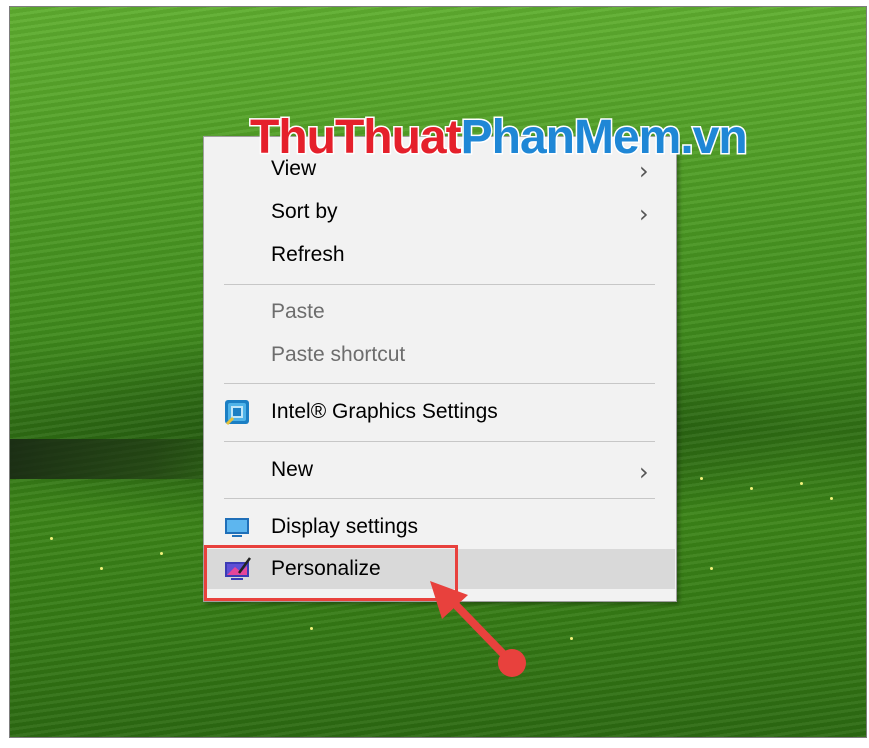 This screenshot has height=748, width=869. Describe the element at coordinates (571, 138) in the screenshot. I see `watermark-part-2: PhanMem` at that location.